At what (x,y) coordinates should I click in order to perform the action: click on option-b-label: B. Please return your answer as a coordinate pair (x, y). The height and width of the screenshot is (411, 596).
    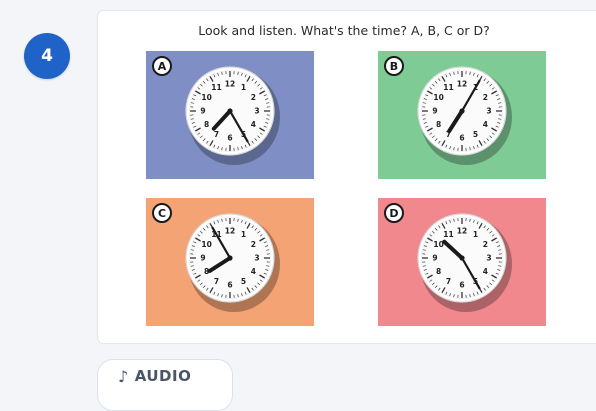
    Looking at the image, I should click on (394, 66).